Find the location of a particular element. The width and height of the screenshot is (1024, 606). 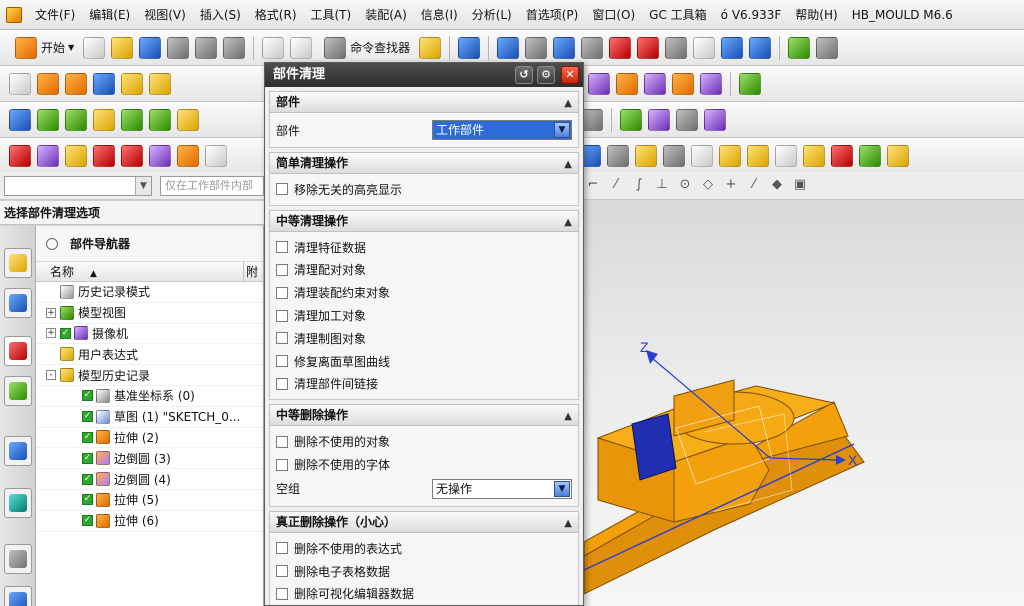

red-block-icon is located at coordinates (132, 155).